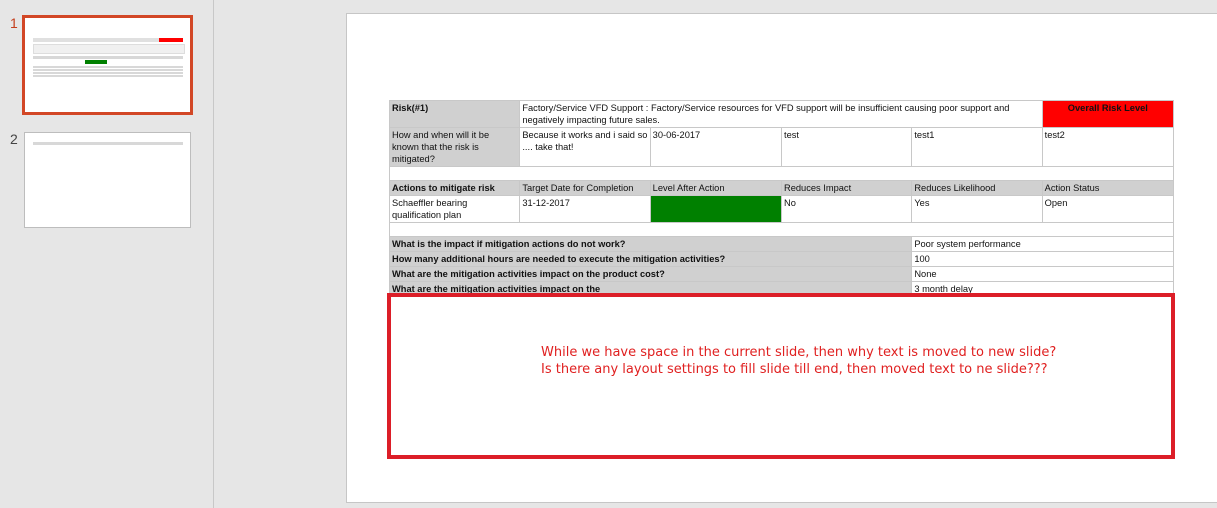 The width and height of the screenshot is (1217, 508). What do you see at coordinates (846, 209) in the screenshot?
I see `table-cell: No` at bounding box center [846, 209].